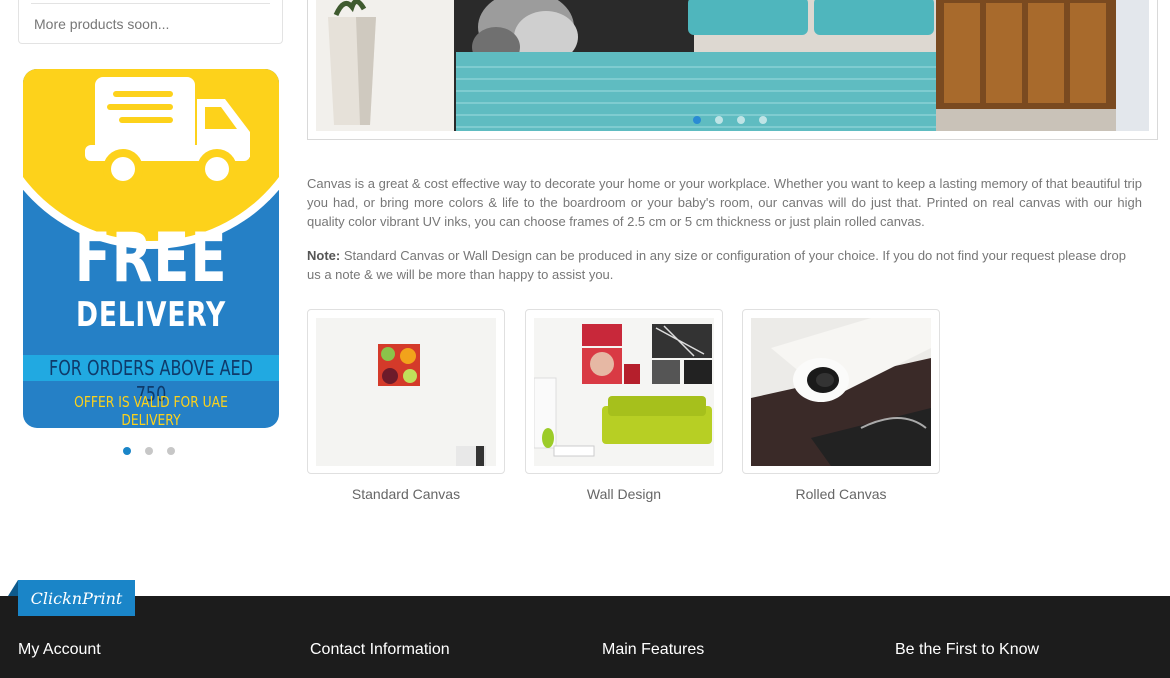 Image resolution: width=1170 pixels, height=678 pixels. I want to click on promo-offer-text: OFFER IS VALID FOR UAE DELIVERY, so click(151, 410).